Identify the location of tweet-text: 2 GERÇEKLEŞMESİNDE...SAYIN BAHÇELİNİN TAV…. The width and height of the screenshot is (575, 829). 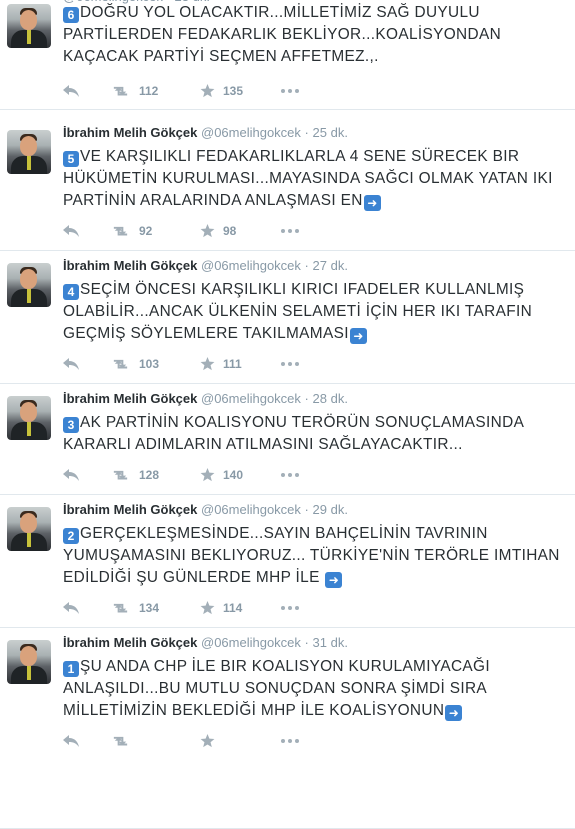
(313, 556).